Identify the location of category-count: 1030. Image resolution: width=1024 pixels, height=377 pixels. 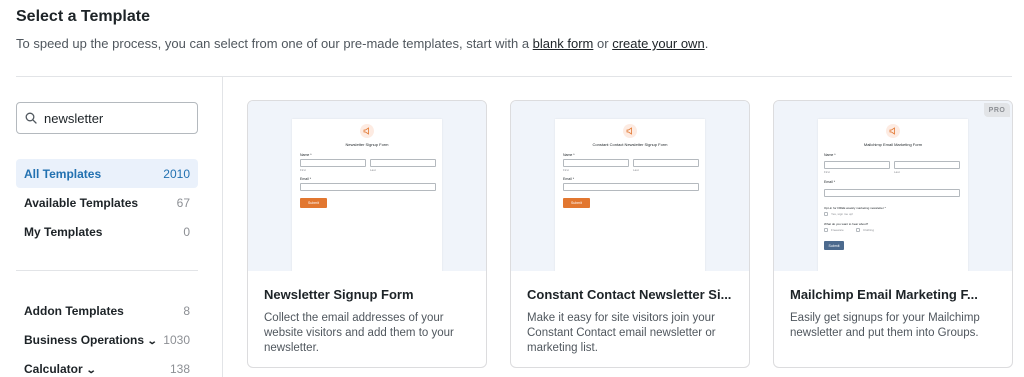
(176, 339).